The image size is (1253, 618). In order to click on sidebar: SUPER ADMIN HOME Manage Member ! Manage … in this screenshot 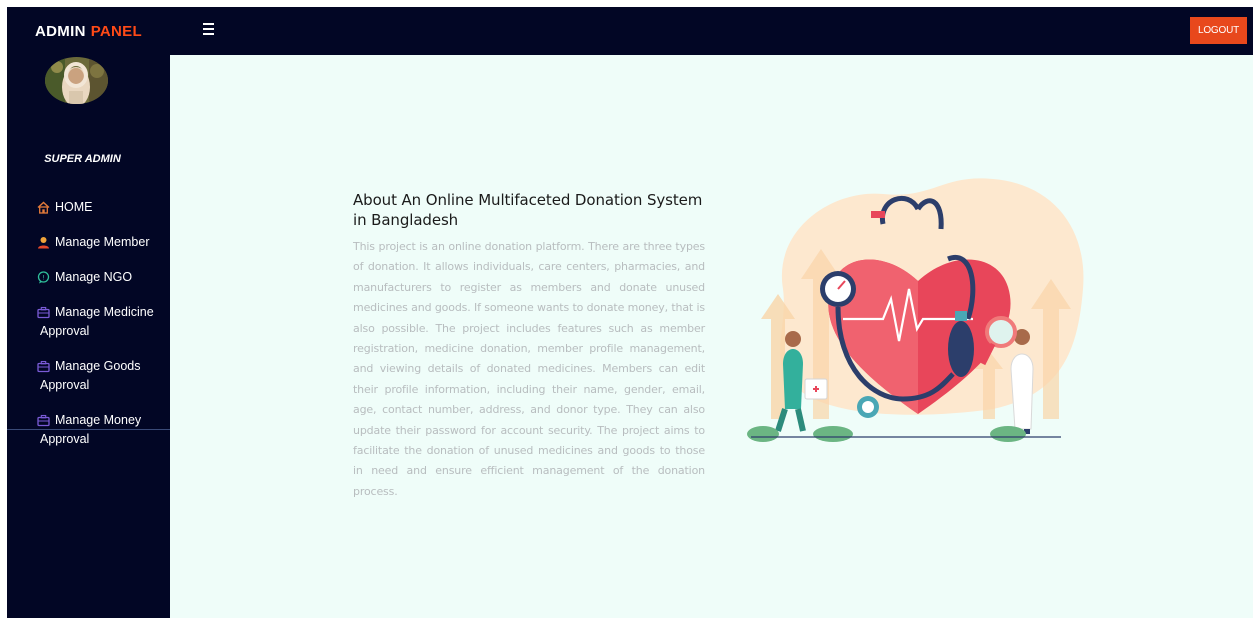, I will do `click(88, 336)`.